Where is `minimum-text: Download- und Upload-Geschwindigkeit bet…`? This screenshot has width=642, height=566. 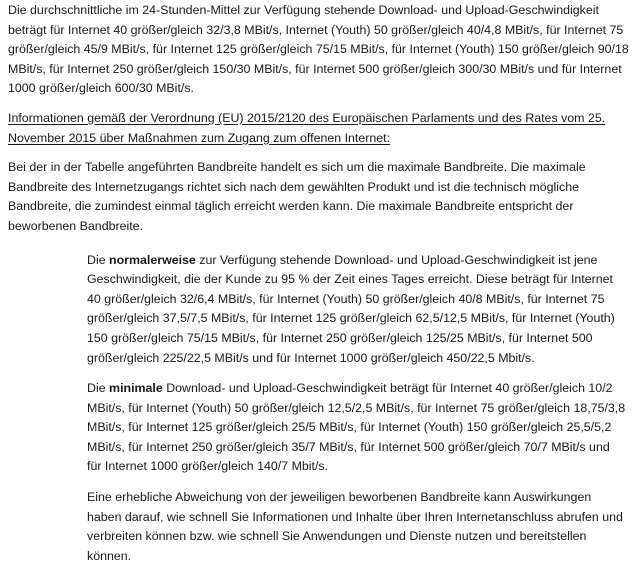 minimum-text: Download- und Upload-Geschwindigkeit bet… is located at coordinates (356, 427).